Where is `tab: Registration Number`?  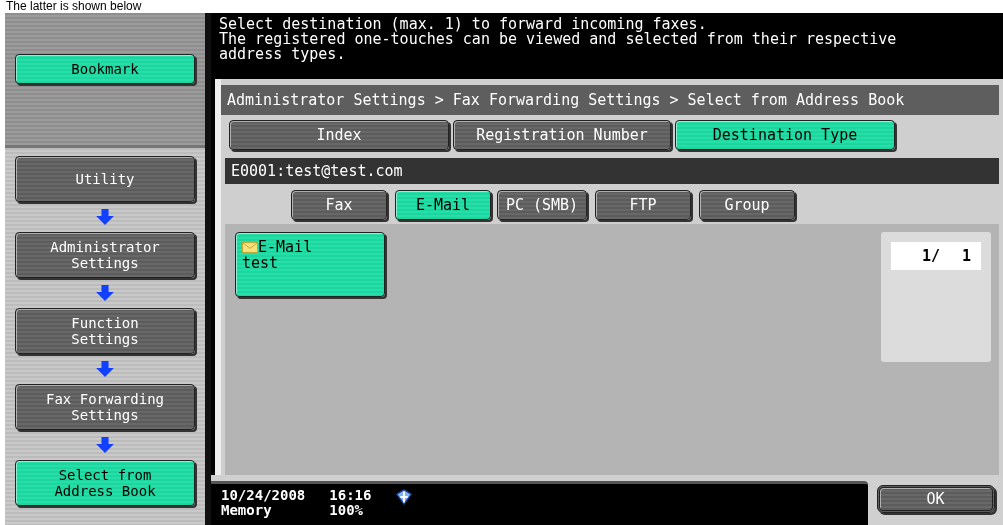 tab: Registration Number is located at coordinates (562, 135).